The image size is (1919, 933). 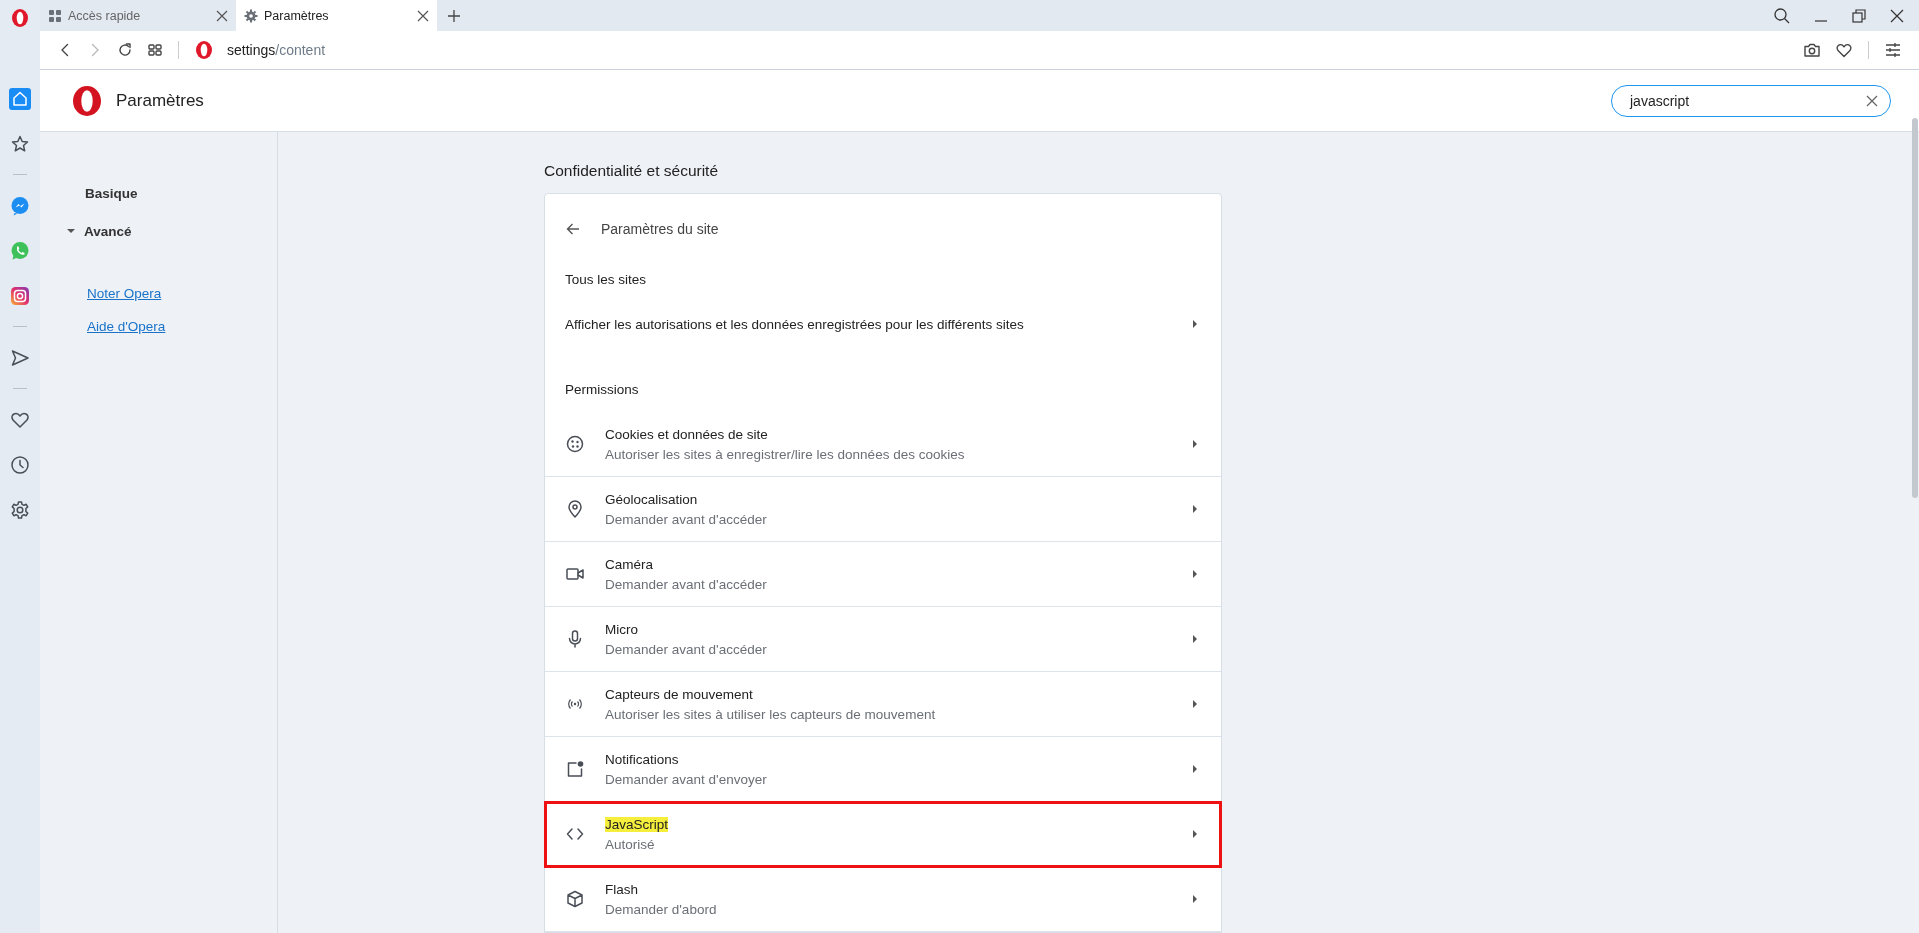 What do you see at coordinates (883, 769) in the screenshot?
I see `permission-row: Notifications Demander avant d'envoyer` at bounding box center [883, 769].